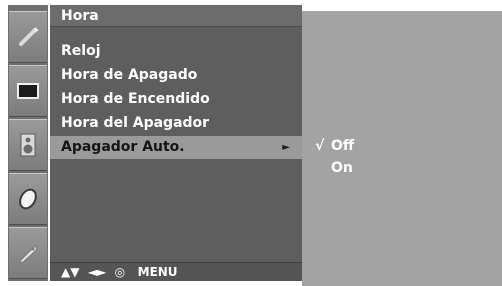 This screenshot has height=286, width=502. I want to click on menu-category-column, so click(28, 143).